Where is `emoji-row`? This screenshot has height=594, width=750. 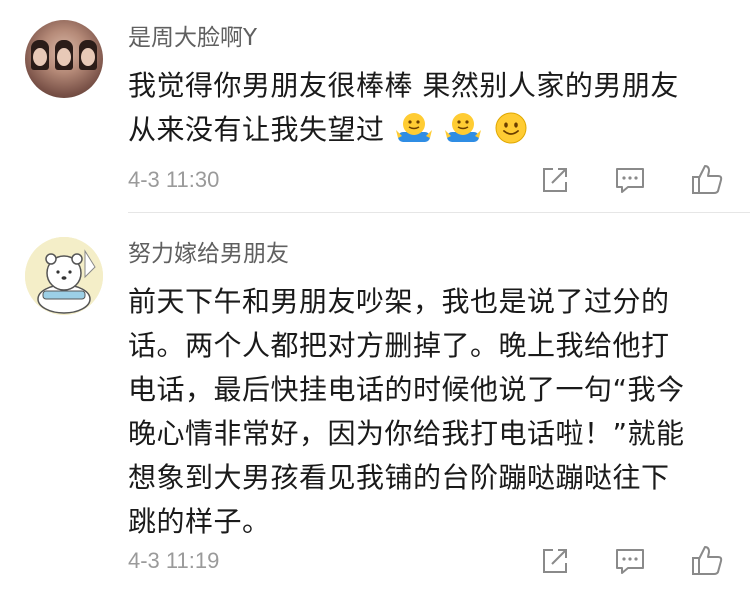
emoji-row is located at coordinates (461, 131).